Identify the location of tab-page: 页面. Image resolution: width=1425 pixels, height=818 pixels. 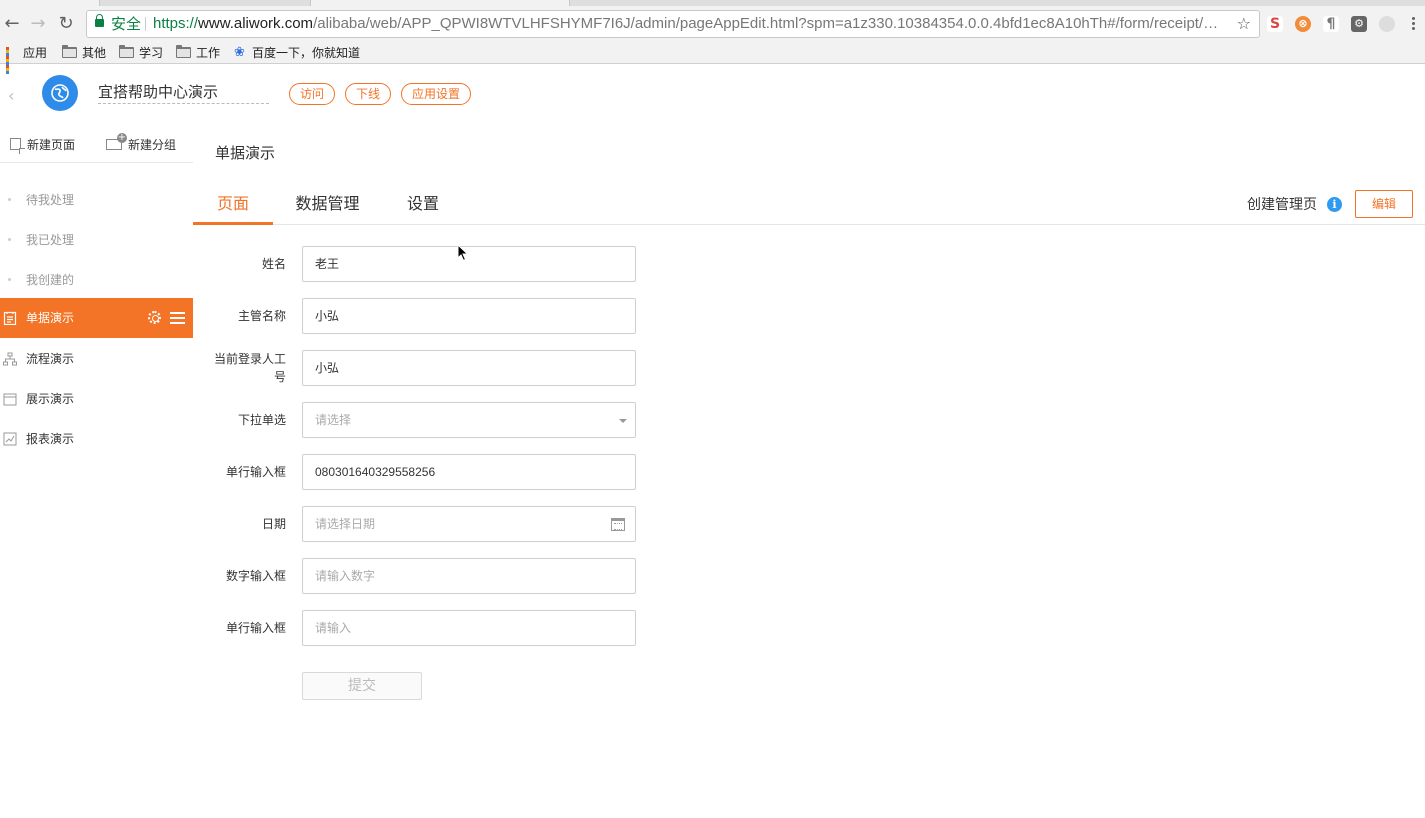
(233, 207).